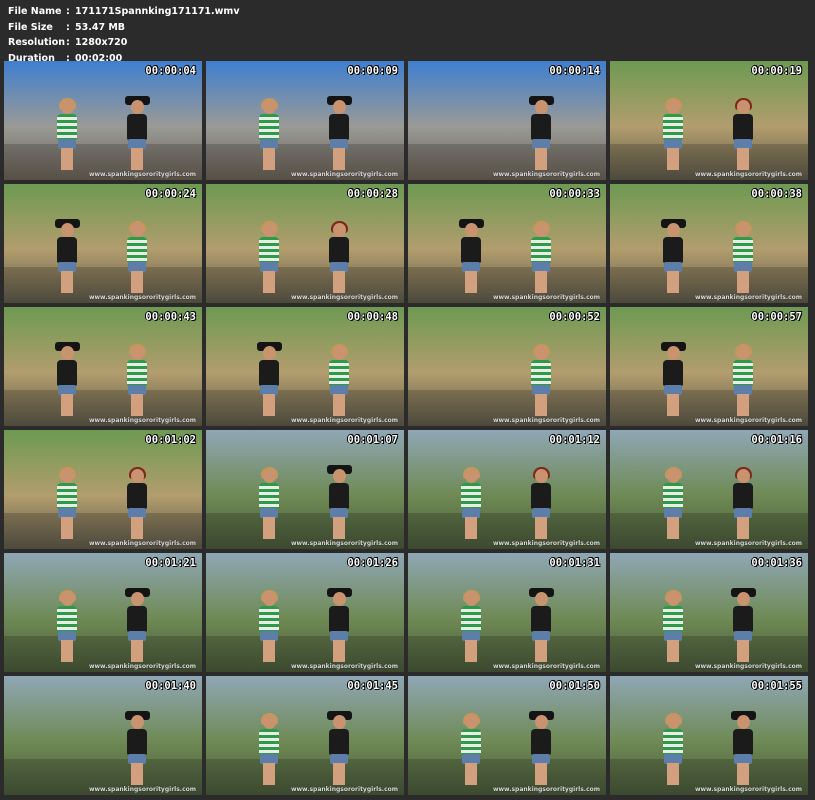 The height and width of the screenshot is (800, 815). I want to click on thumbnail-timestamp: 00:00:09, so click(372, 71).